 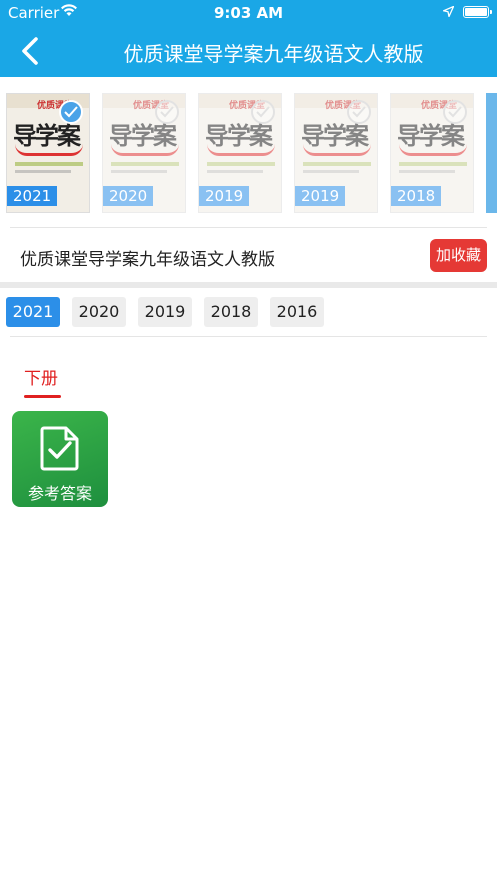 What do you see at coordinates (416, 196) in the screenshot?
I see `cover-year-badge: 2018` at bounding box center [416, 196].